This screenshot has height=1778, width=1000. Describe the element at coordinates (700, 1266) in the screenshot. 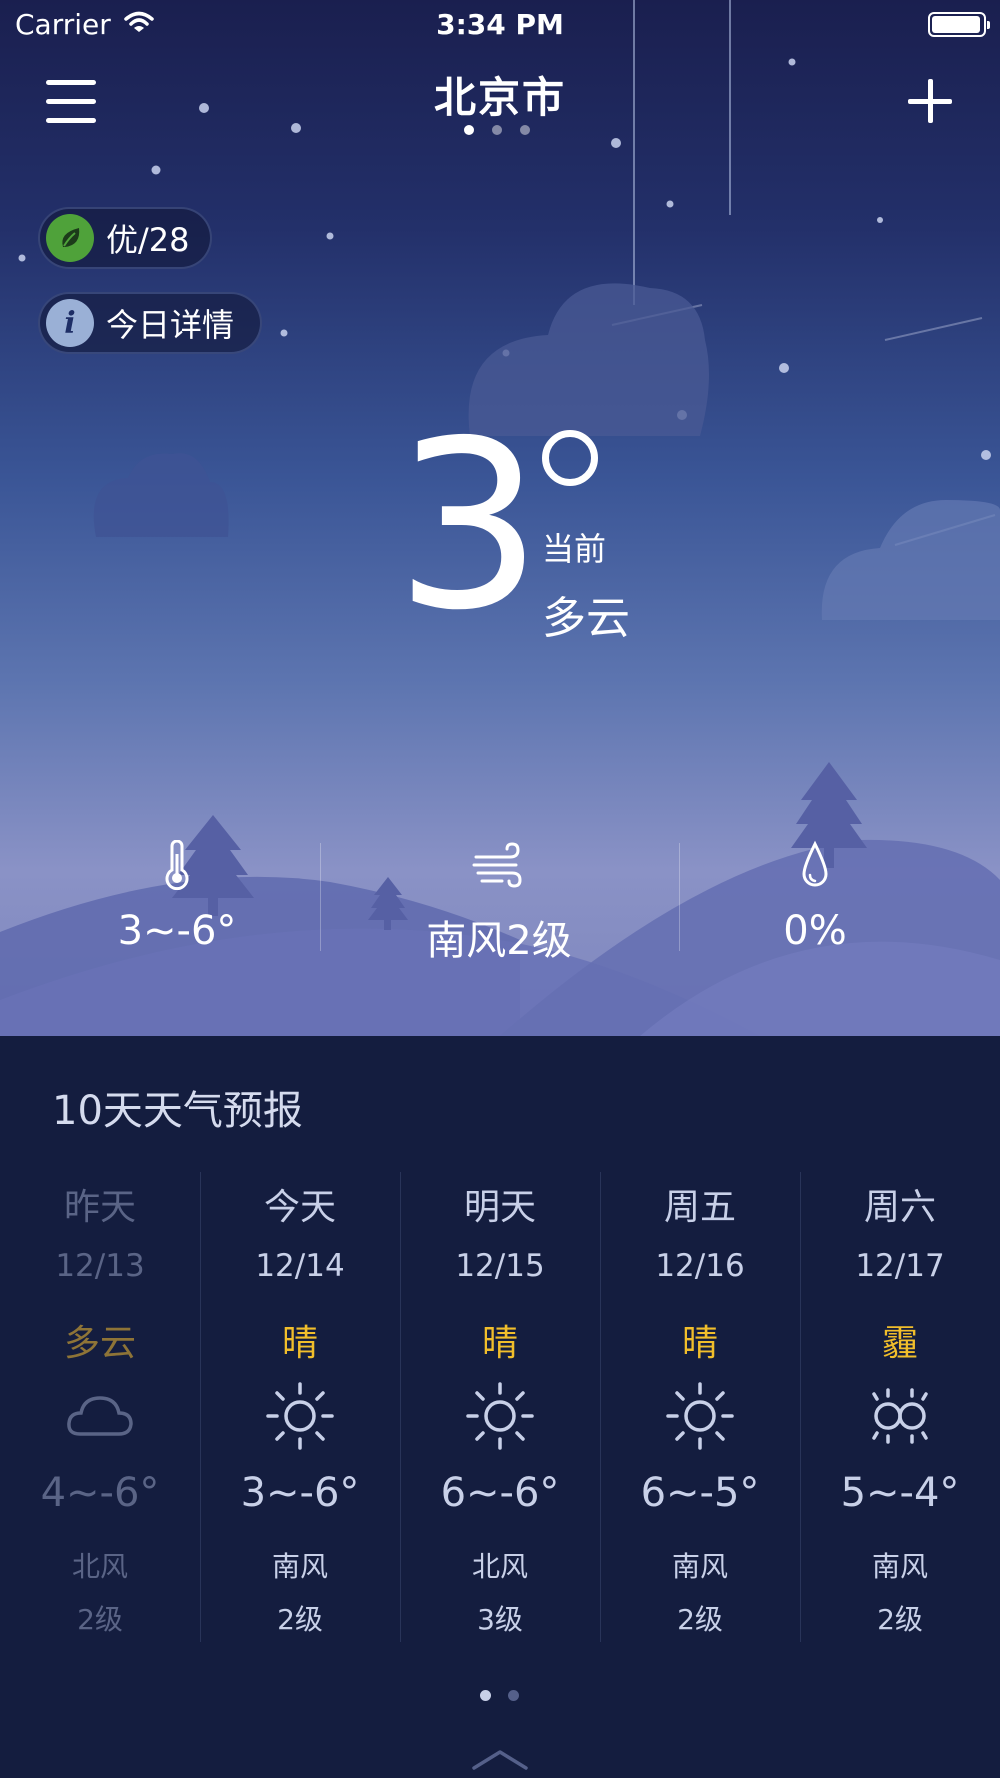

I see `day-date: 12/16` at that location.